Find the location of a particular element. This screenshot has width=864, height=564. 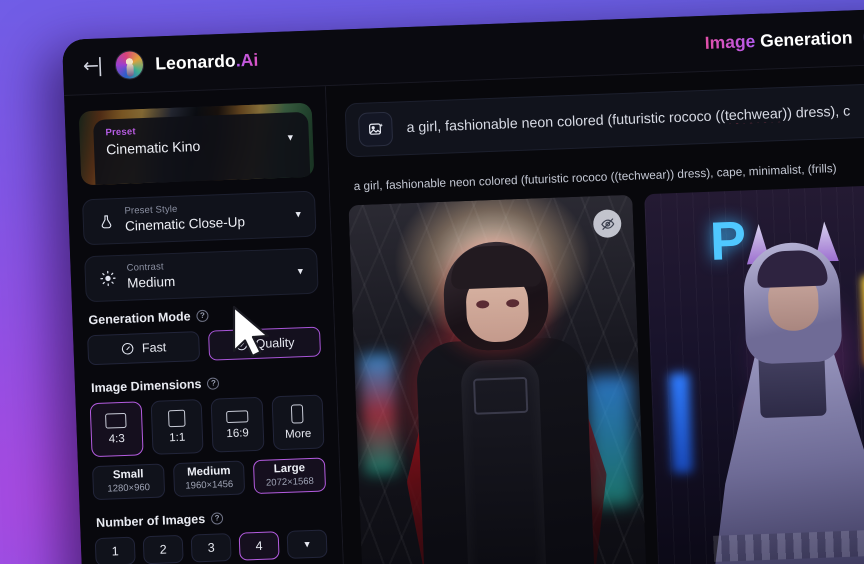

number-of-images-options: 1 2 3 4 ▼ is located at coordinates (211, 546).